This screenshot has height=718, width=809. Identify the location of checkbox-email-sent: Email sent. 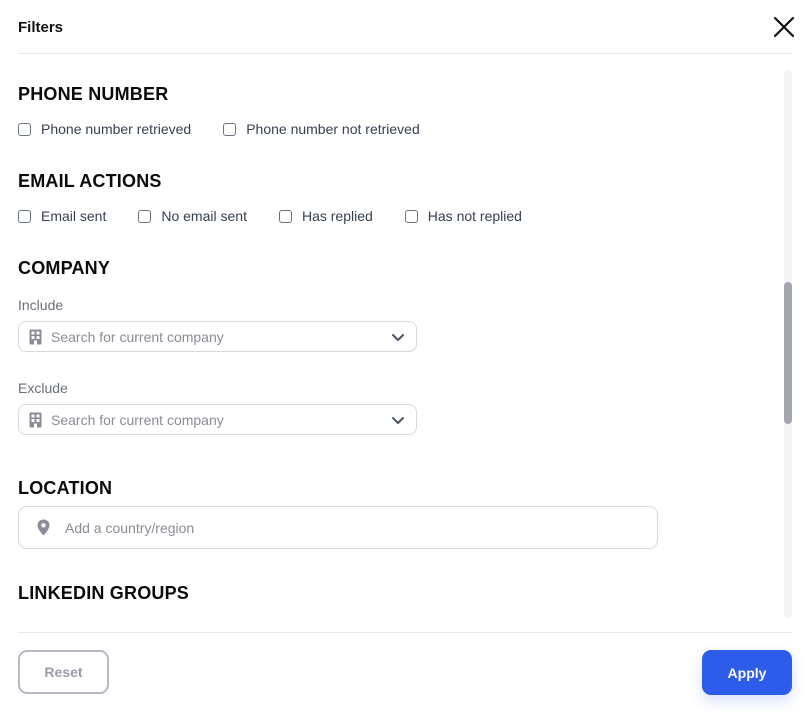
(62, 216).